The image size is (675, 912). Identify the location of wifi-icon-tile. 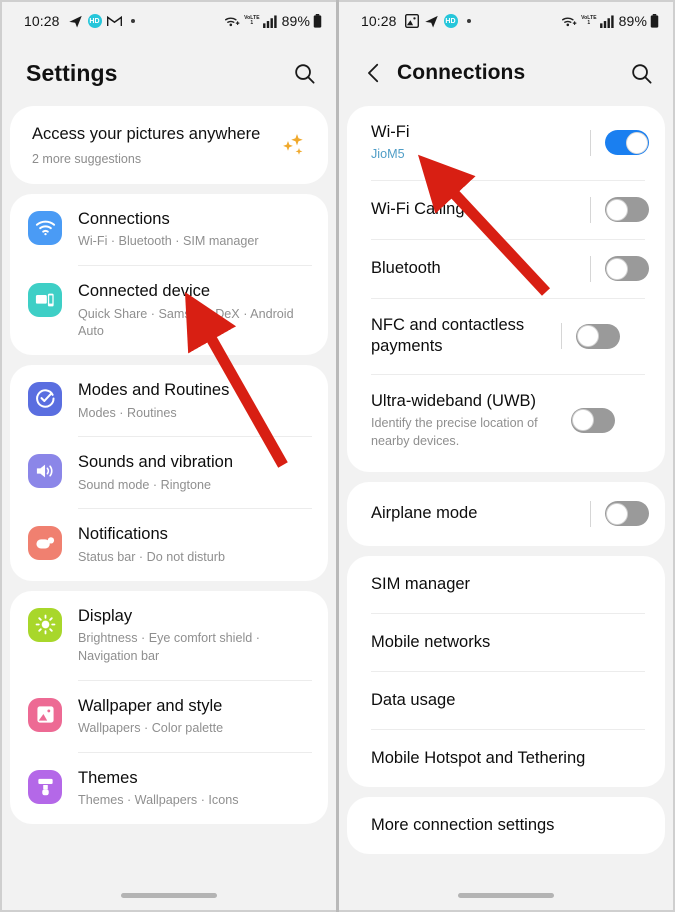
(45, 227).